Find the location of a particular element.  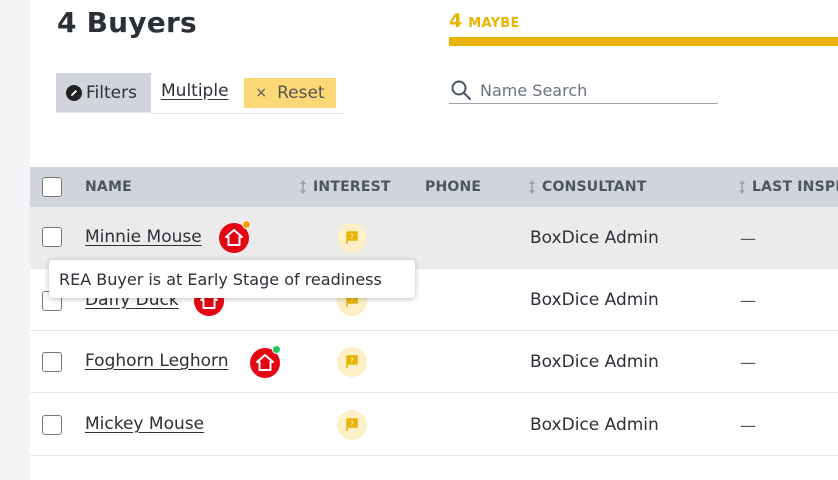

reset-button: × Reset is located at coordinates (290, 93).